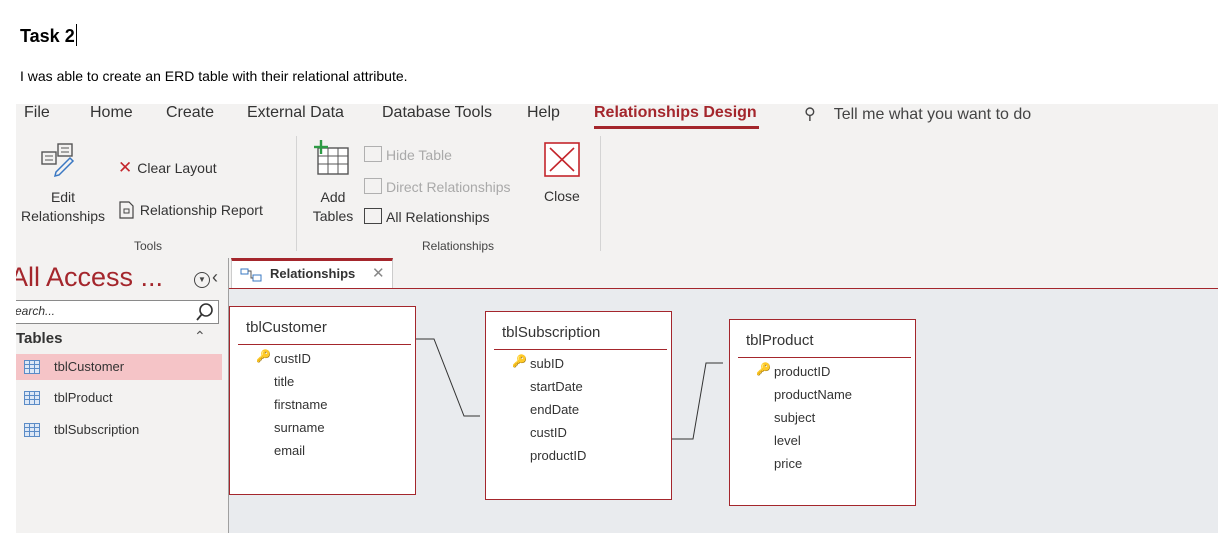 This screenshot has height=533, width=1218. What do you see at coordinates (556, 386) in the screenshot?
I see `field-startdate: startDate` at bounding box center [556, 386].